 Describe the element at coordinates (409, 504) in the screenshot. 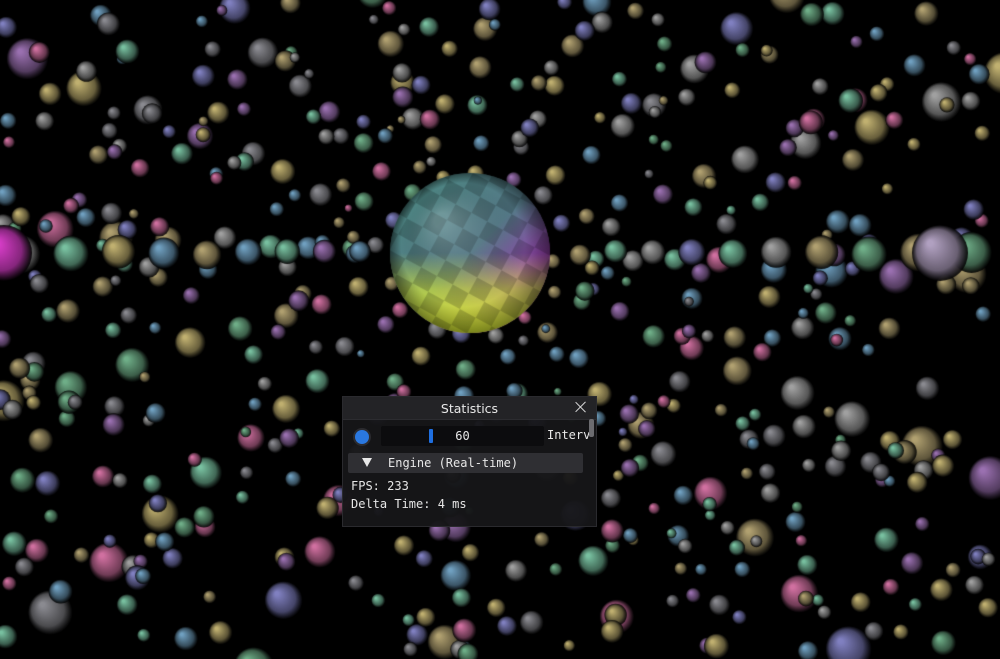

I see `delta-time-text: Delta Time: 4 ms` at that location.